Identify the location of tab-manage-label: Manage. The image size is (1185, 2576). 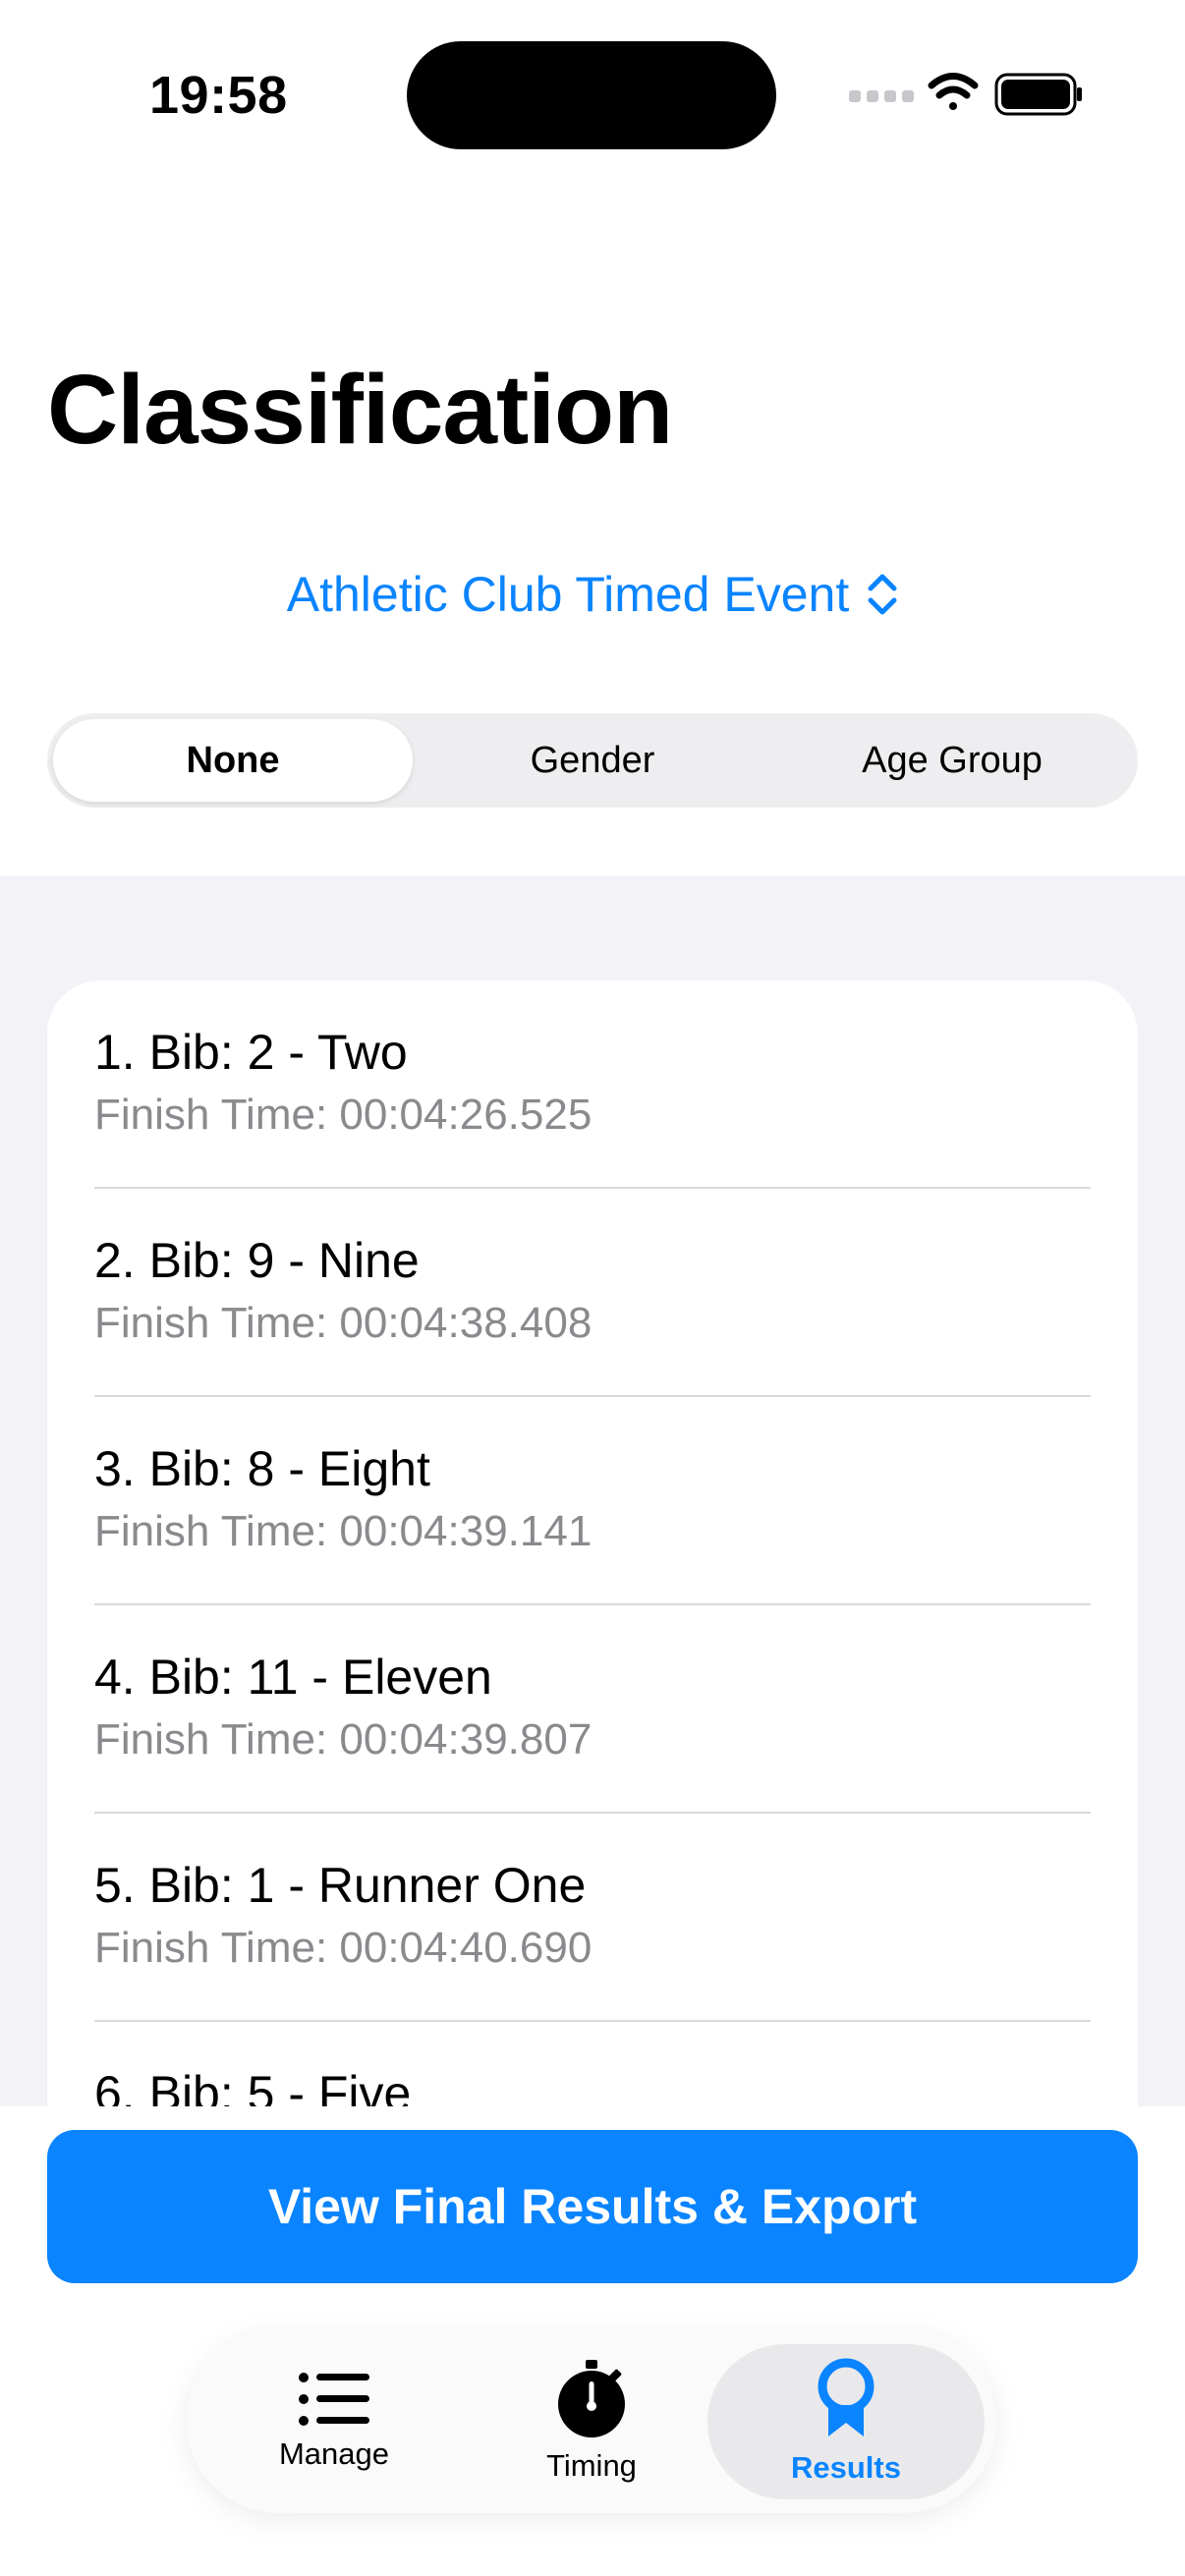
(334, 2453).